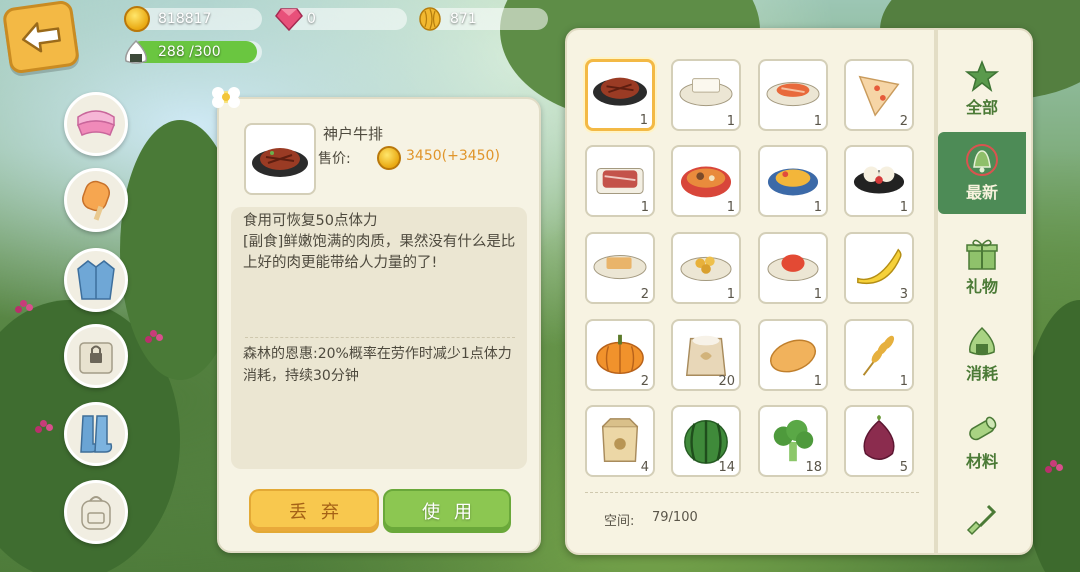 This screenshot has height=572, width=1080. What do you see at coordinates (982, 443) in the screenshot?
I see `tab-material: 材料` at bounding box center [982, 443].